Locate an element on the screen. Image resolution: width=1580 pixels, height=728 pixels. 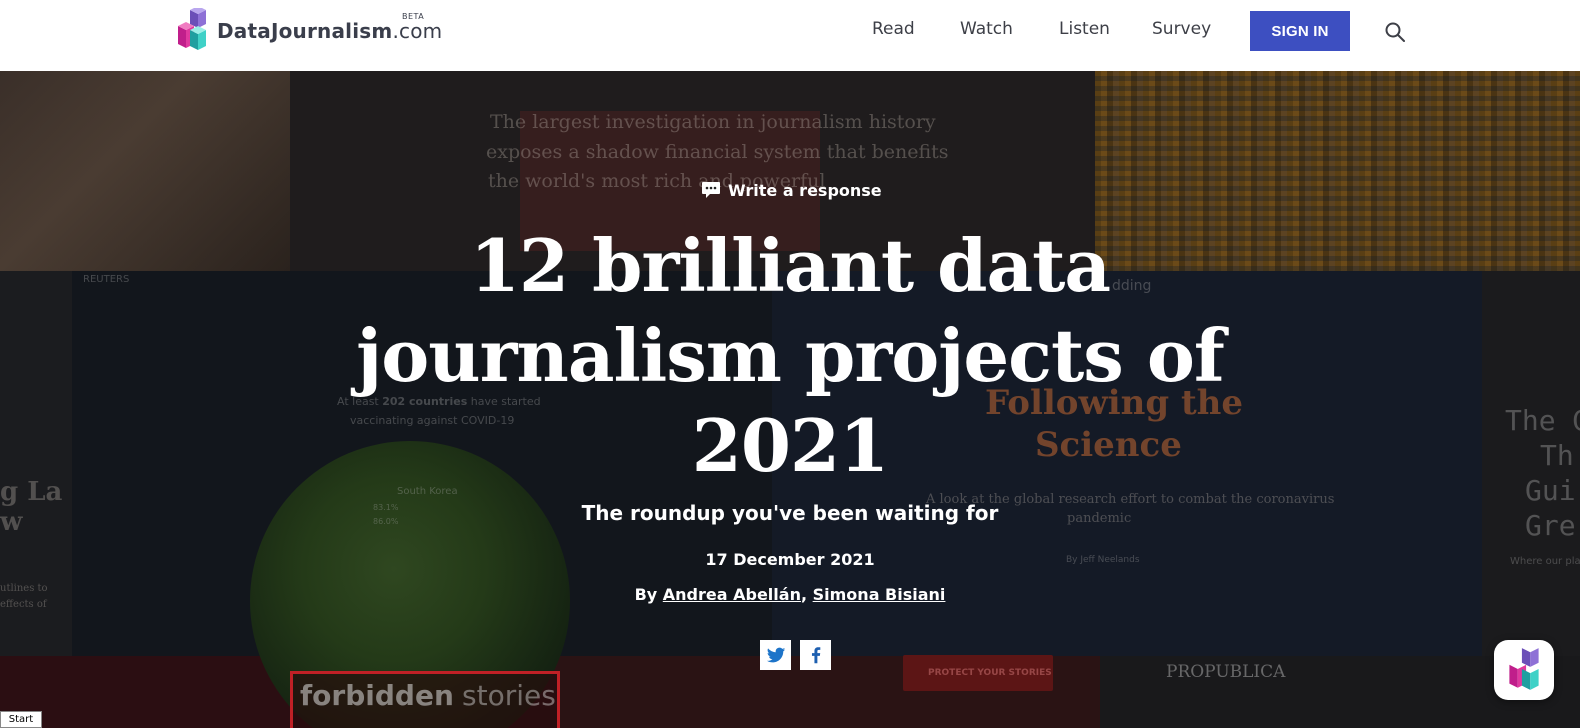
site-logo-link: DataJournalism.com BETA is located at coordinates (309, 31).